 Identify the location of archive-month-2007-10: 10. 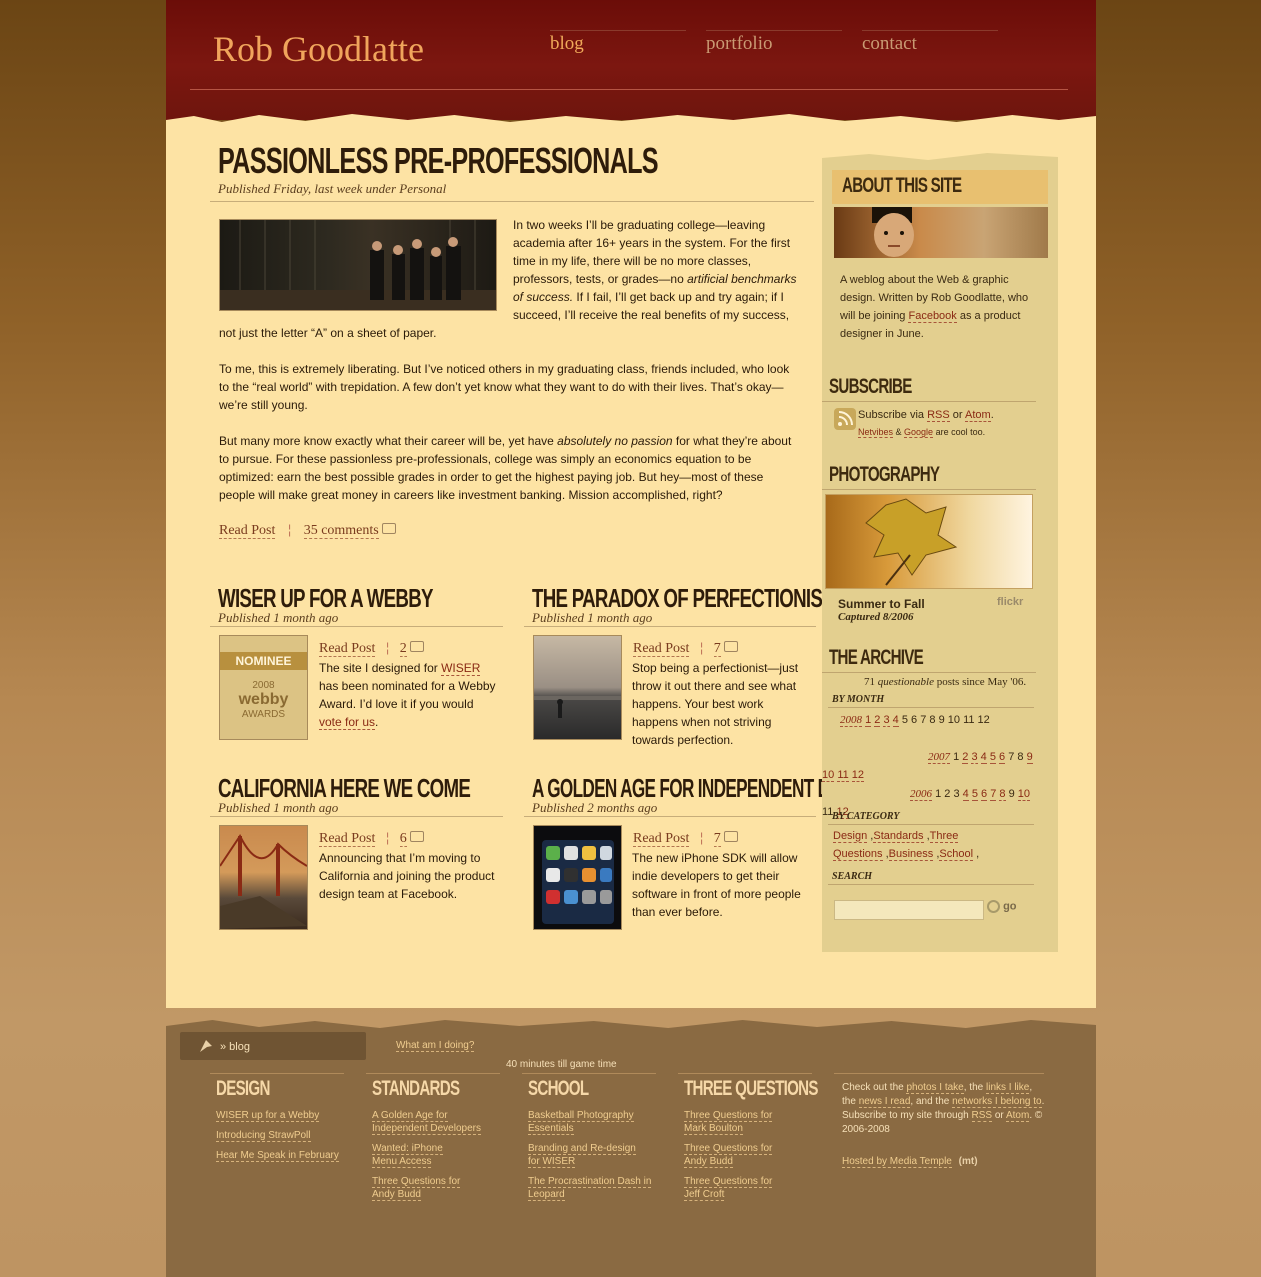
(828, 775).